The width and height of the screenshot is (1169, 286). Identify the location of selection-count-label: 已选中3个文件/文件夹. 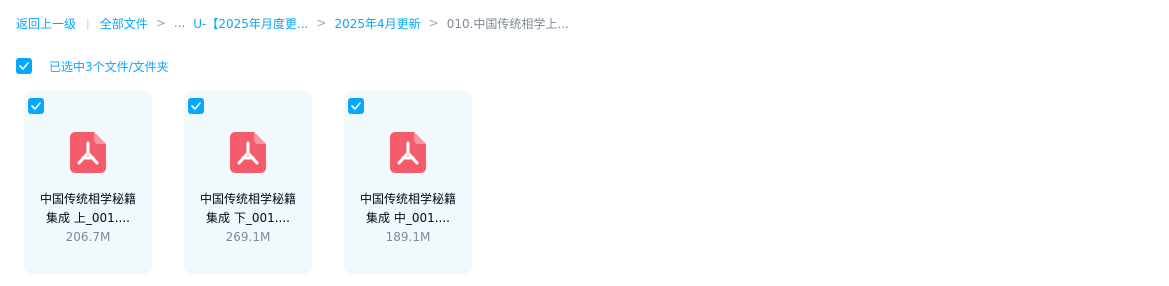
(109, 66).